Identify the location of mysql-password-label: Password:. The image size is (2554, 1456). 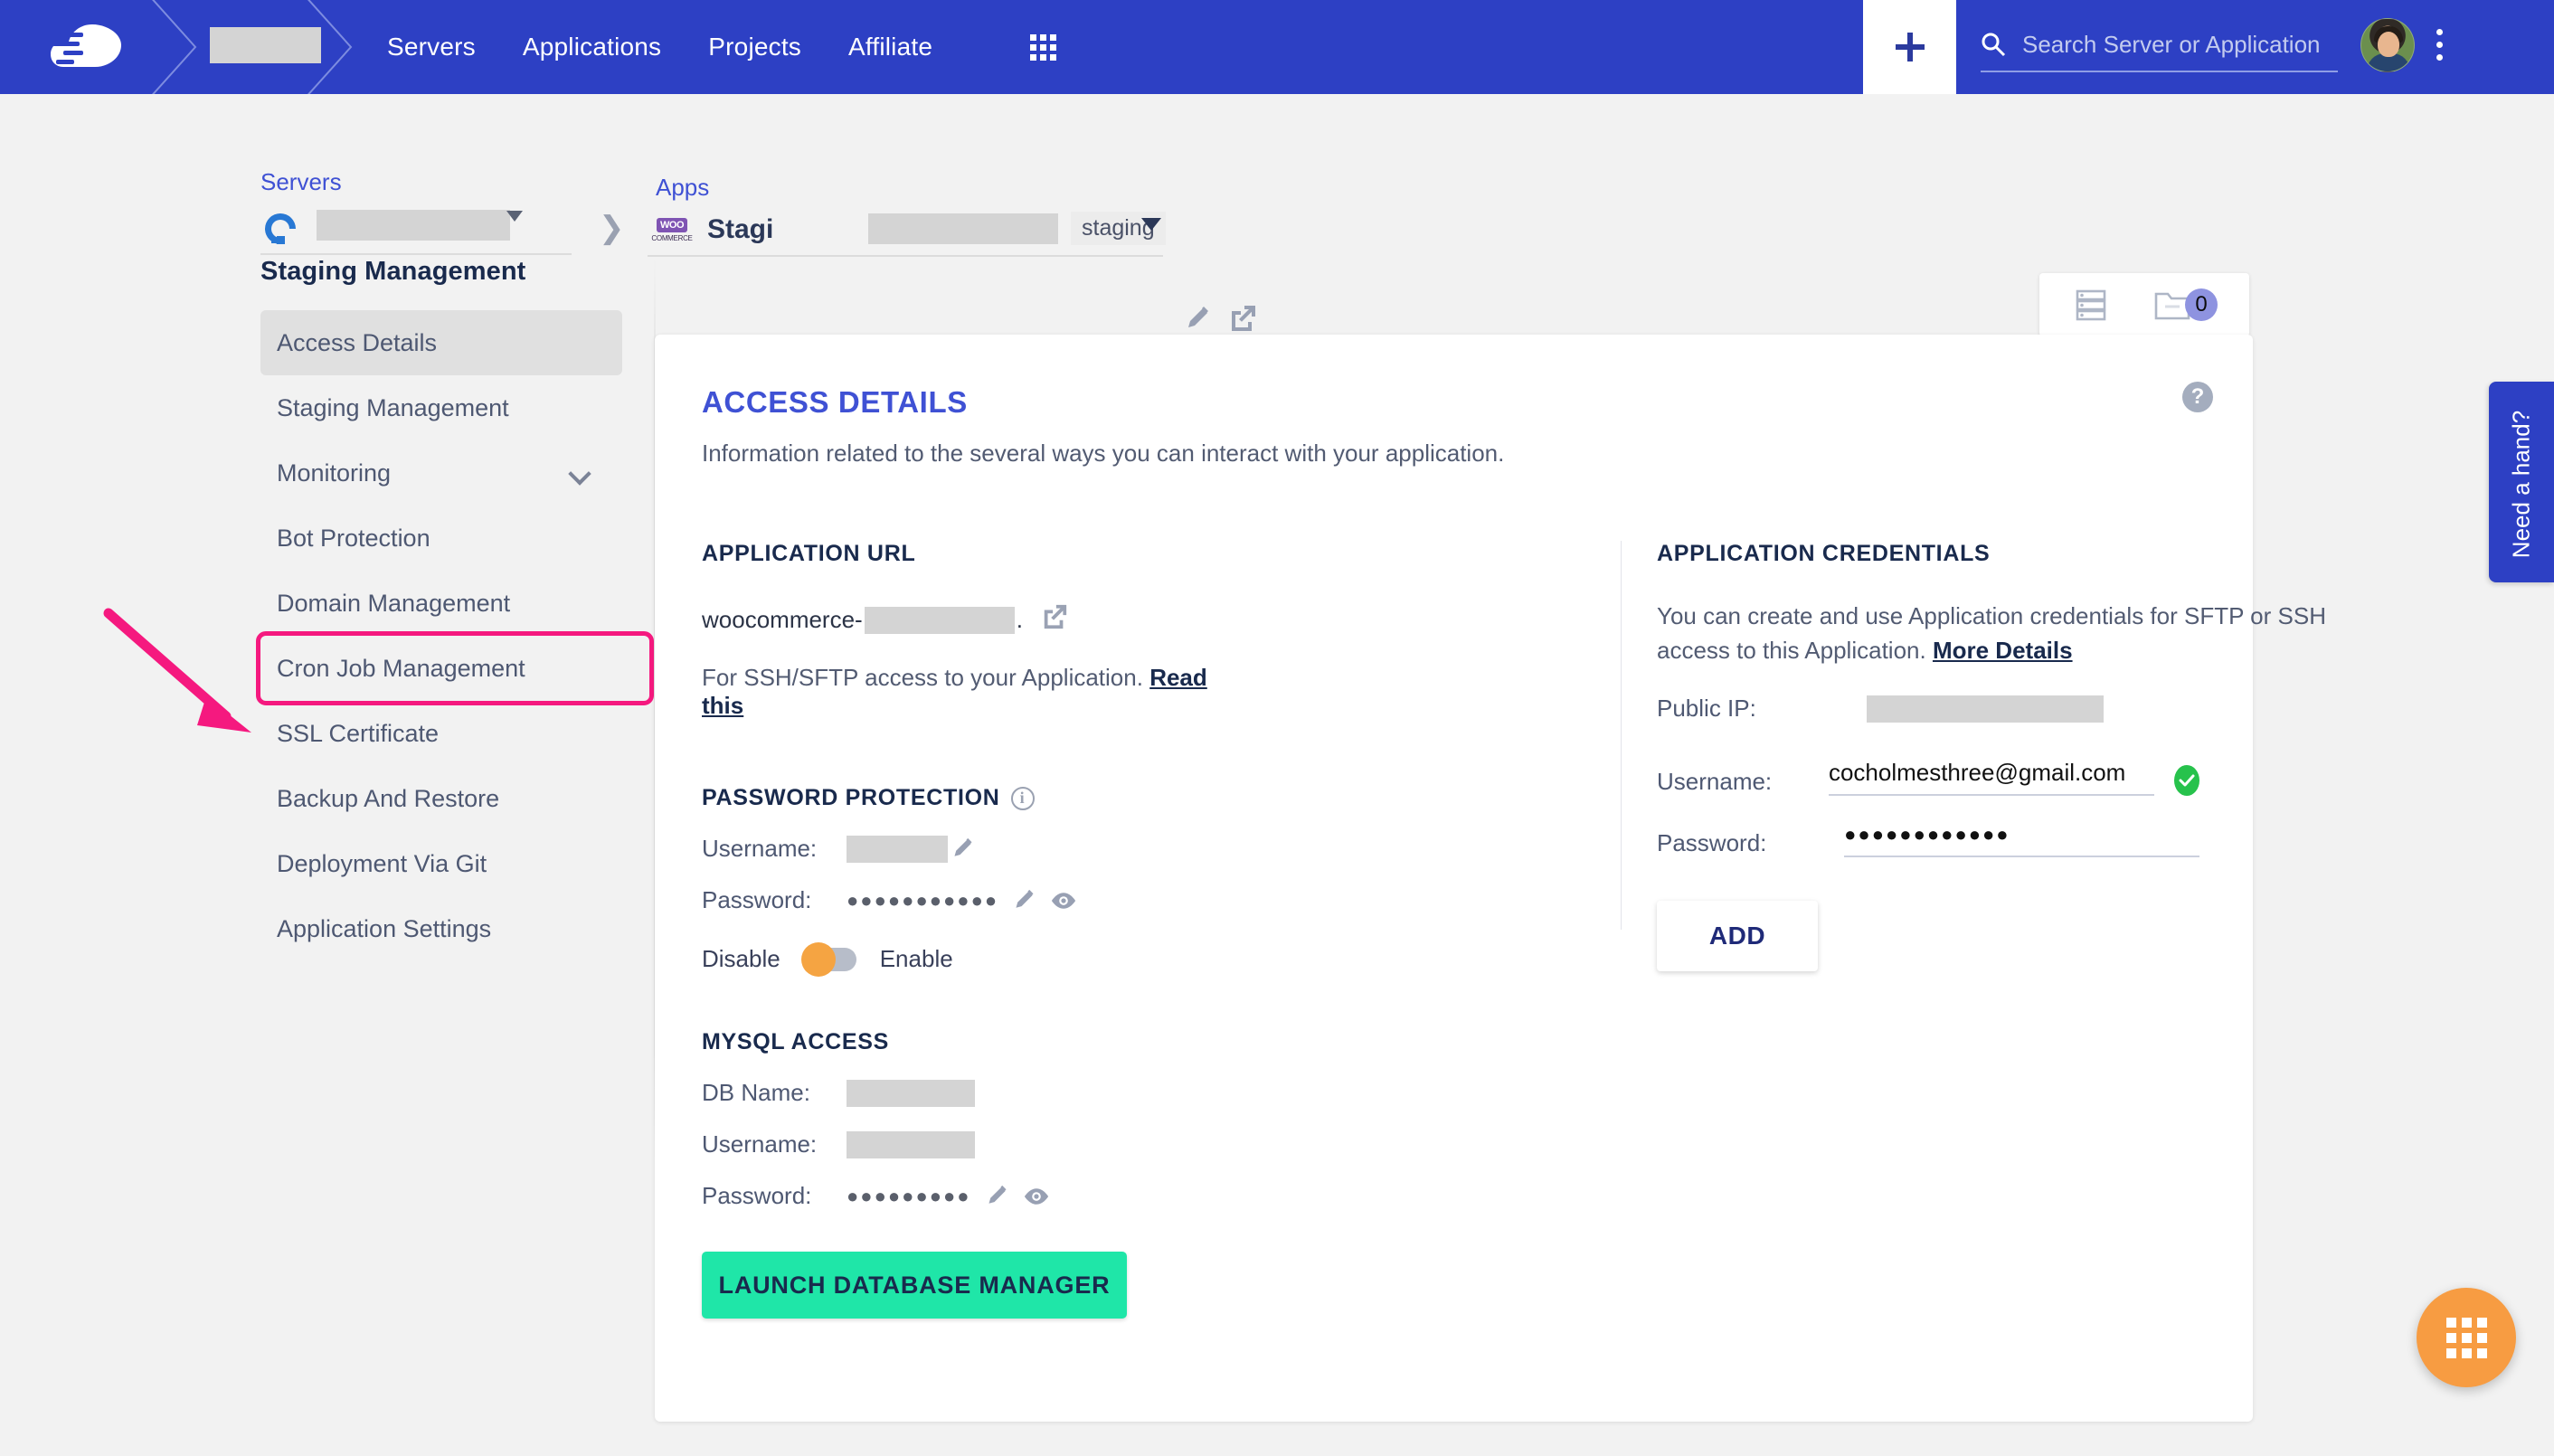
(757, 1195).